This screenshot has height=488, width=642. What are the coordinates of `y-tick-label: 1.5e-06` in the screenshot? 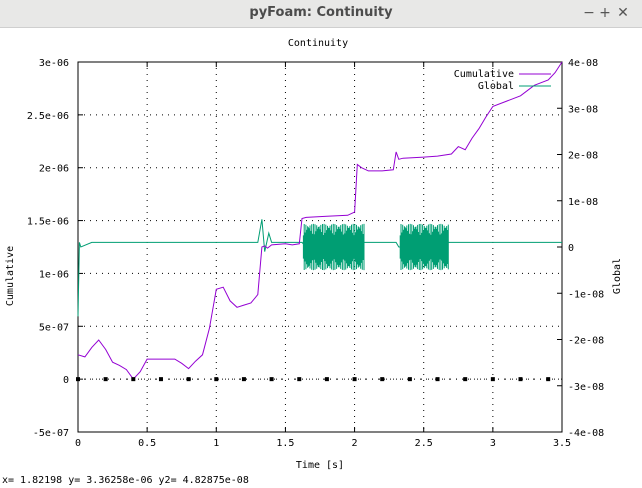 It's located at (48, 222).